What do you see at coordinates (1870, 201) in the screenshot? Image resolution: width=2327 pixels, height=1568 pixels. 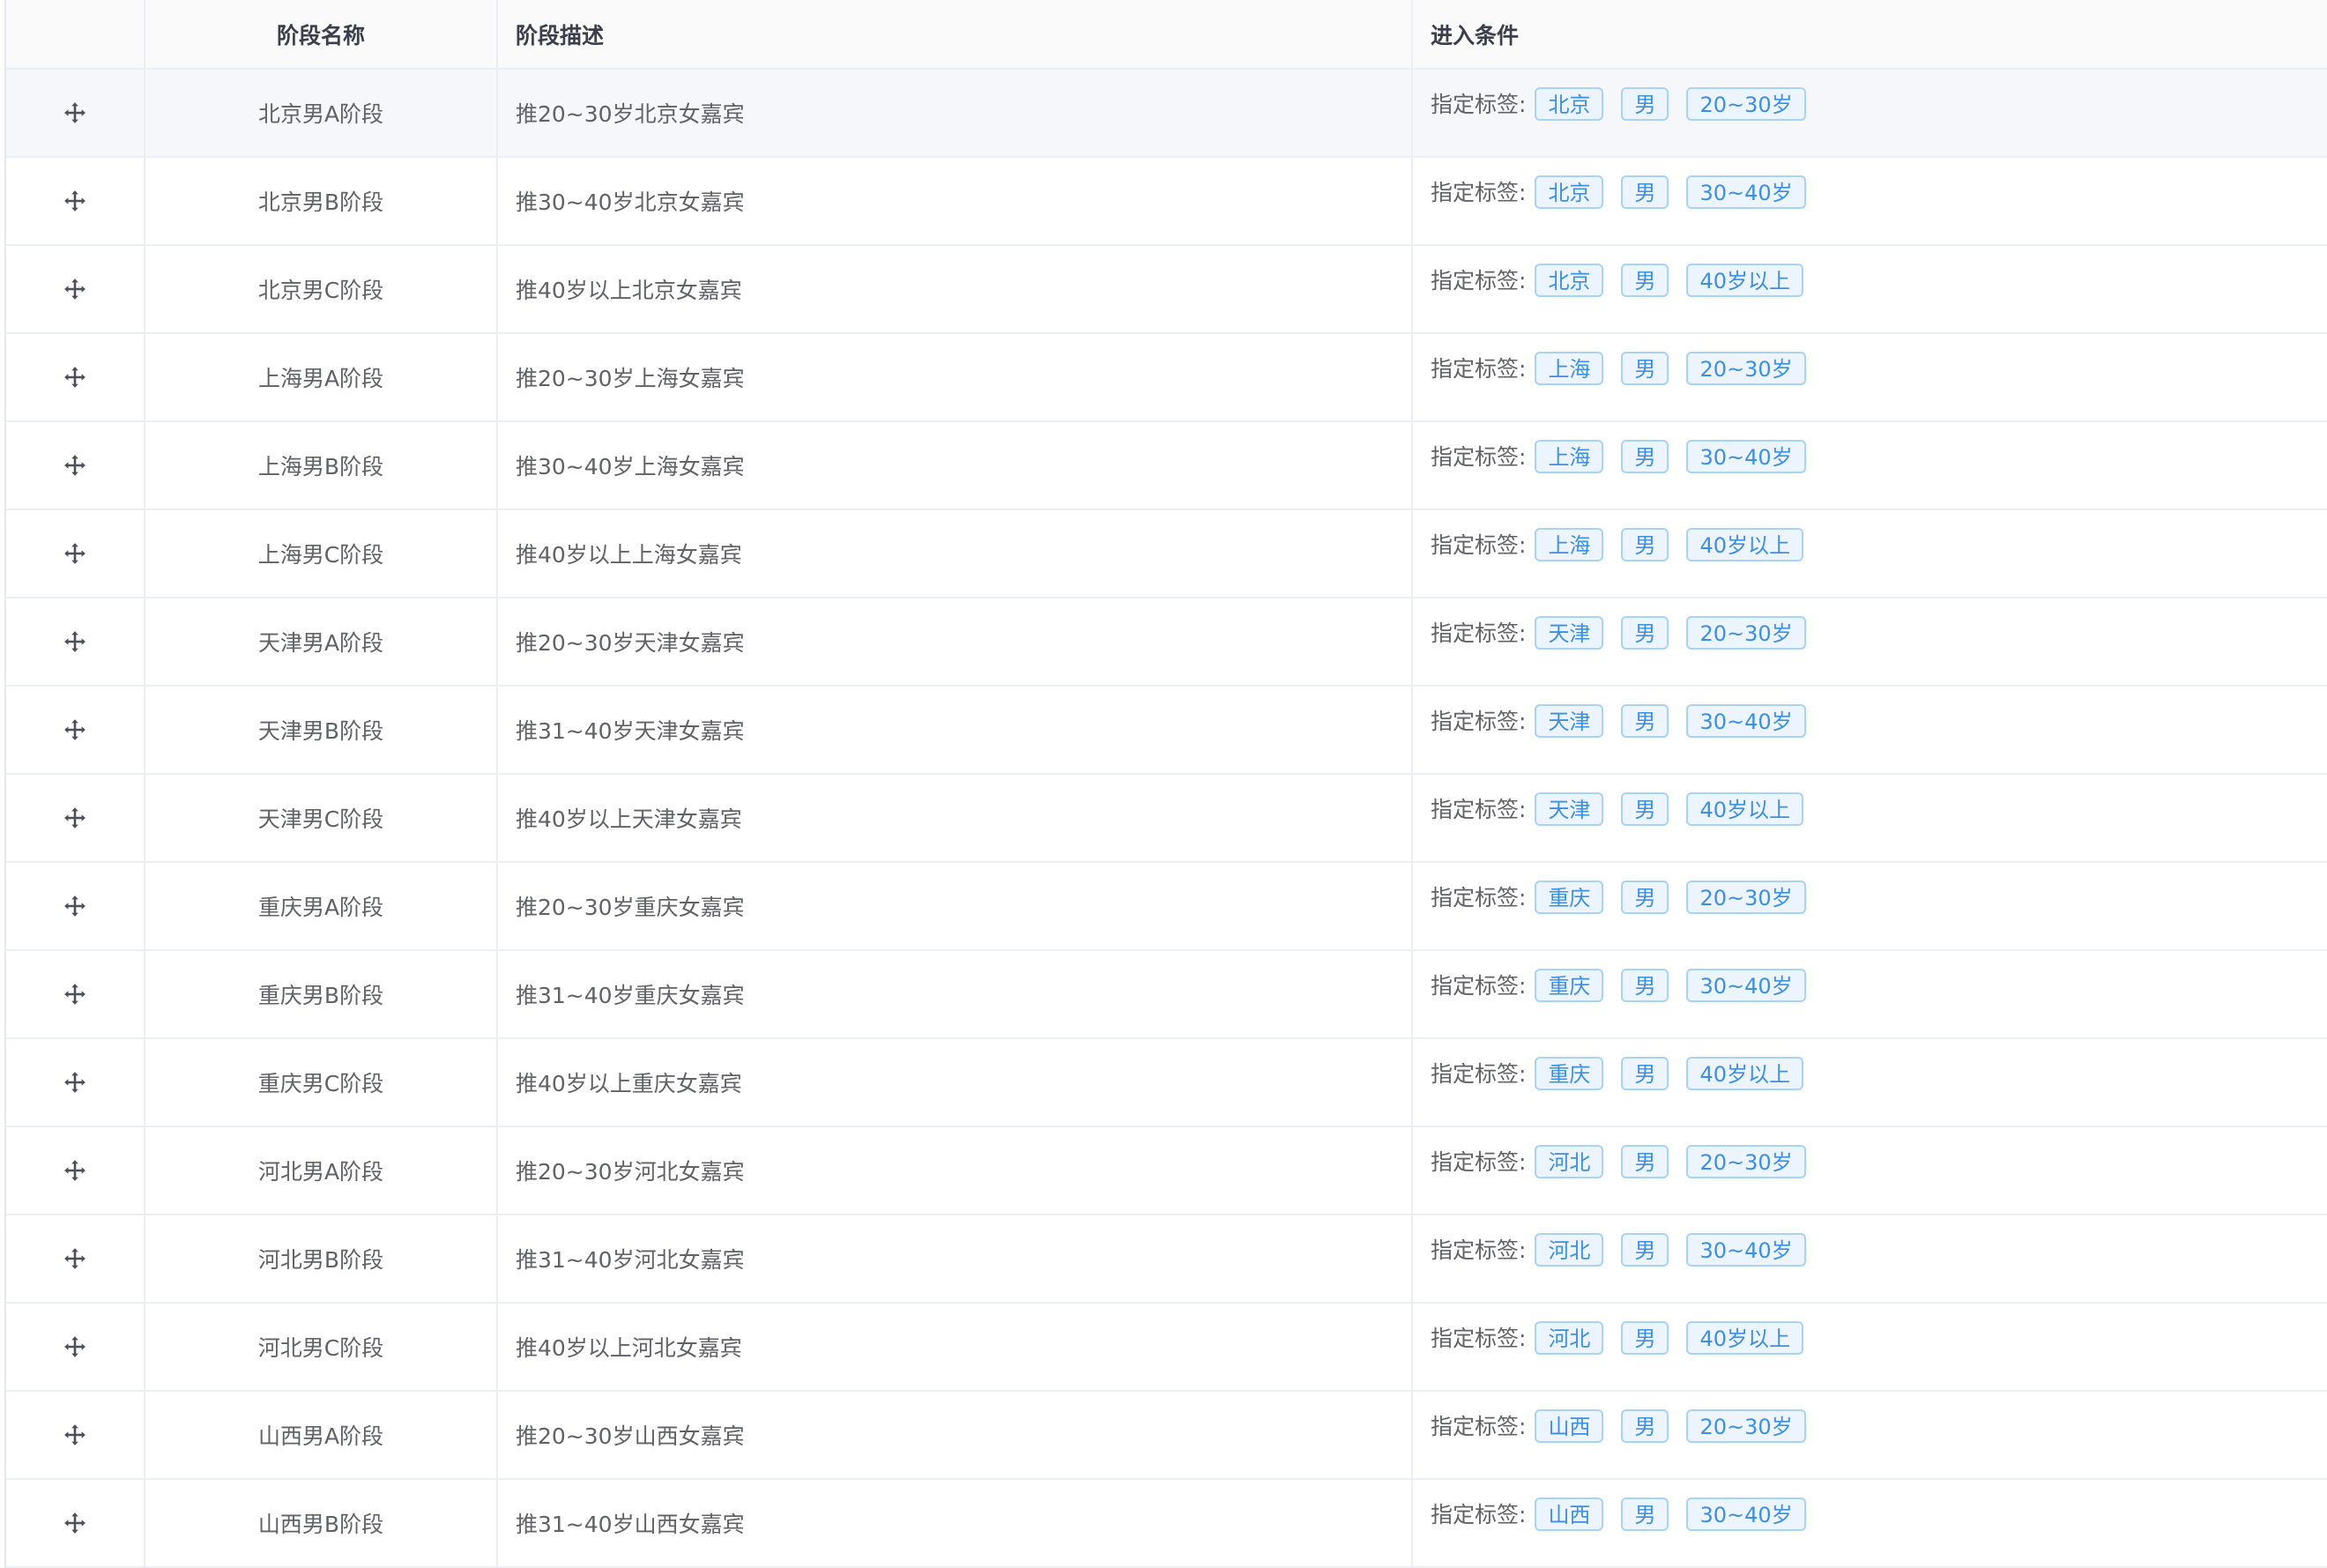 I see `entry-condition: 指定标签: 北京男 30~40岁` at bounding box center [1870, 201].